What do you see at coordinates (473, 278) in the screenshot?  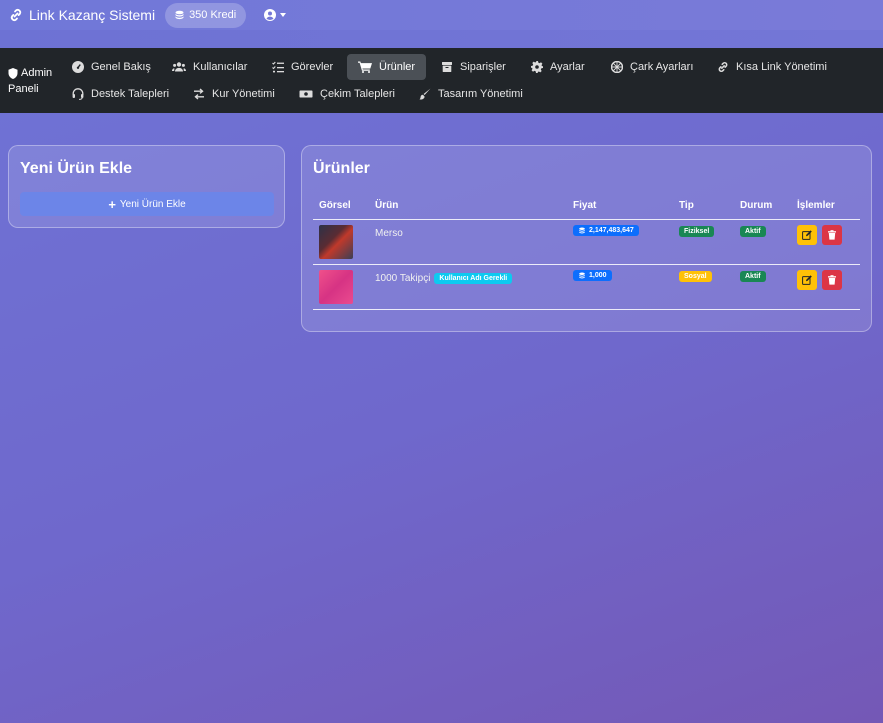 I see `username-required-badge: Kullanıcı Adı Gerekli` at bounding box center [473, 278].